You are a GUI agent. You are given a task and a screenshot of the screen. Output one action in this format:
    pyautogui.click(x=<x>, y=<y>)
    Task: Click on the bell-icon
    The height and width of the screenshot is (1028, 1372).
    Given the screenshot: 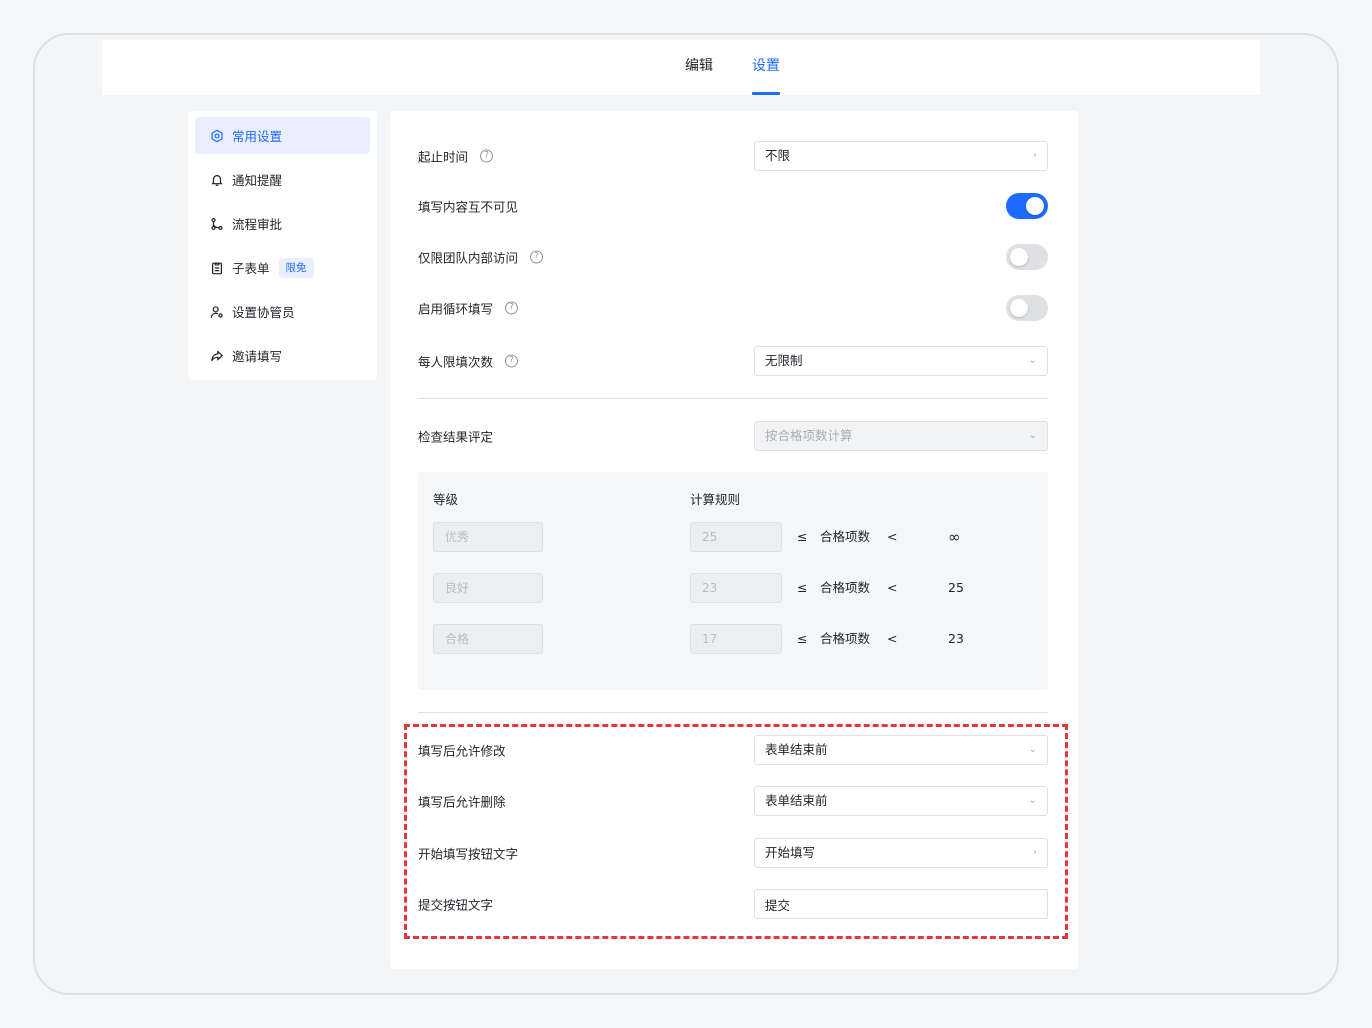 What is the action you would take?
    pyautogui.click(x=217, y=180)
    